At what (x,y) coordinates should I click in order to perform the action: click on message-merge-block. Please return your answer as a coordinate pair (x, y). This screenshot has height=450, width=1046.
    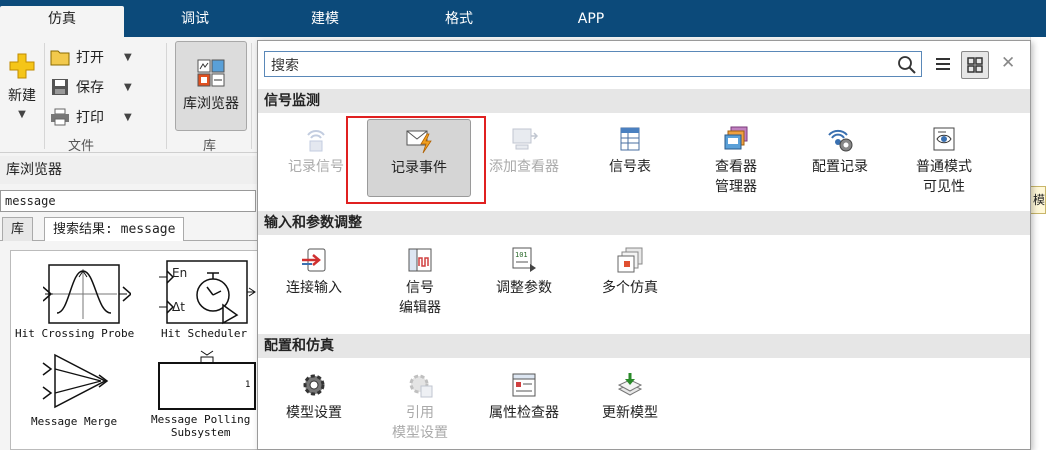
    Looking at the image, I should click on (76, 383).